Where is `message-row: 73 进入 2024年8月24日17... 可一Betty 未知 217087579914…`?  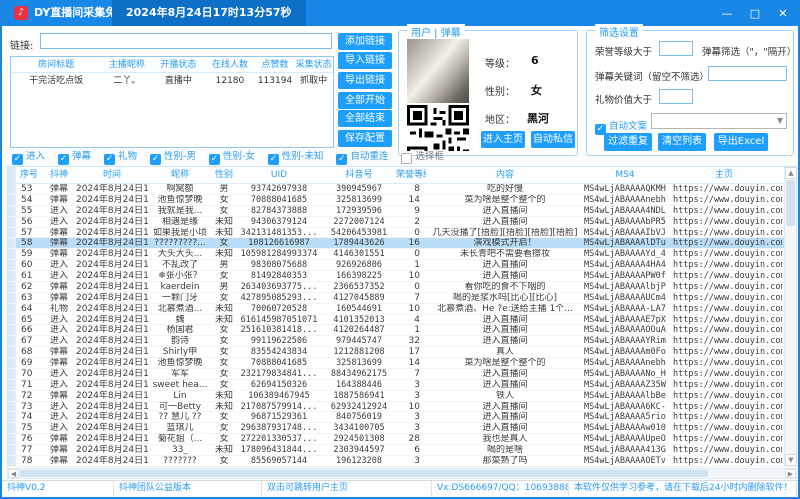 message-row: 73 进入 2024年8月24日17... 可一Betty 未知 217087579914… is located at coordinates (402, 407).